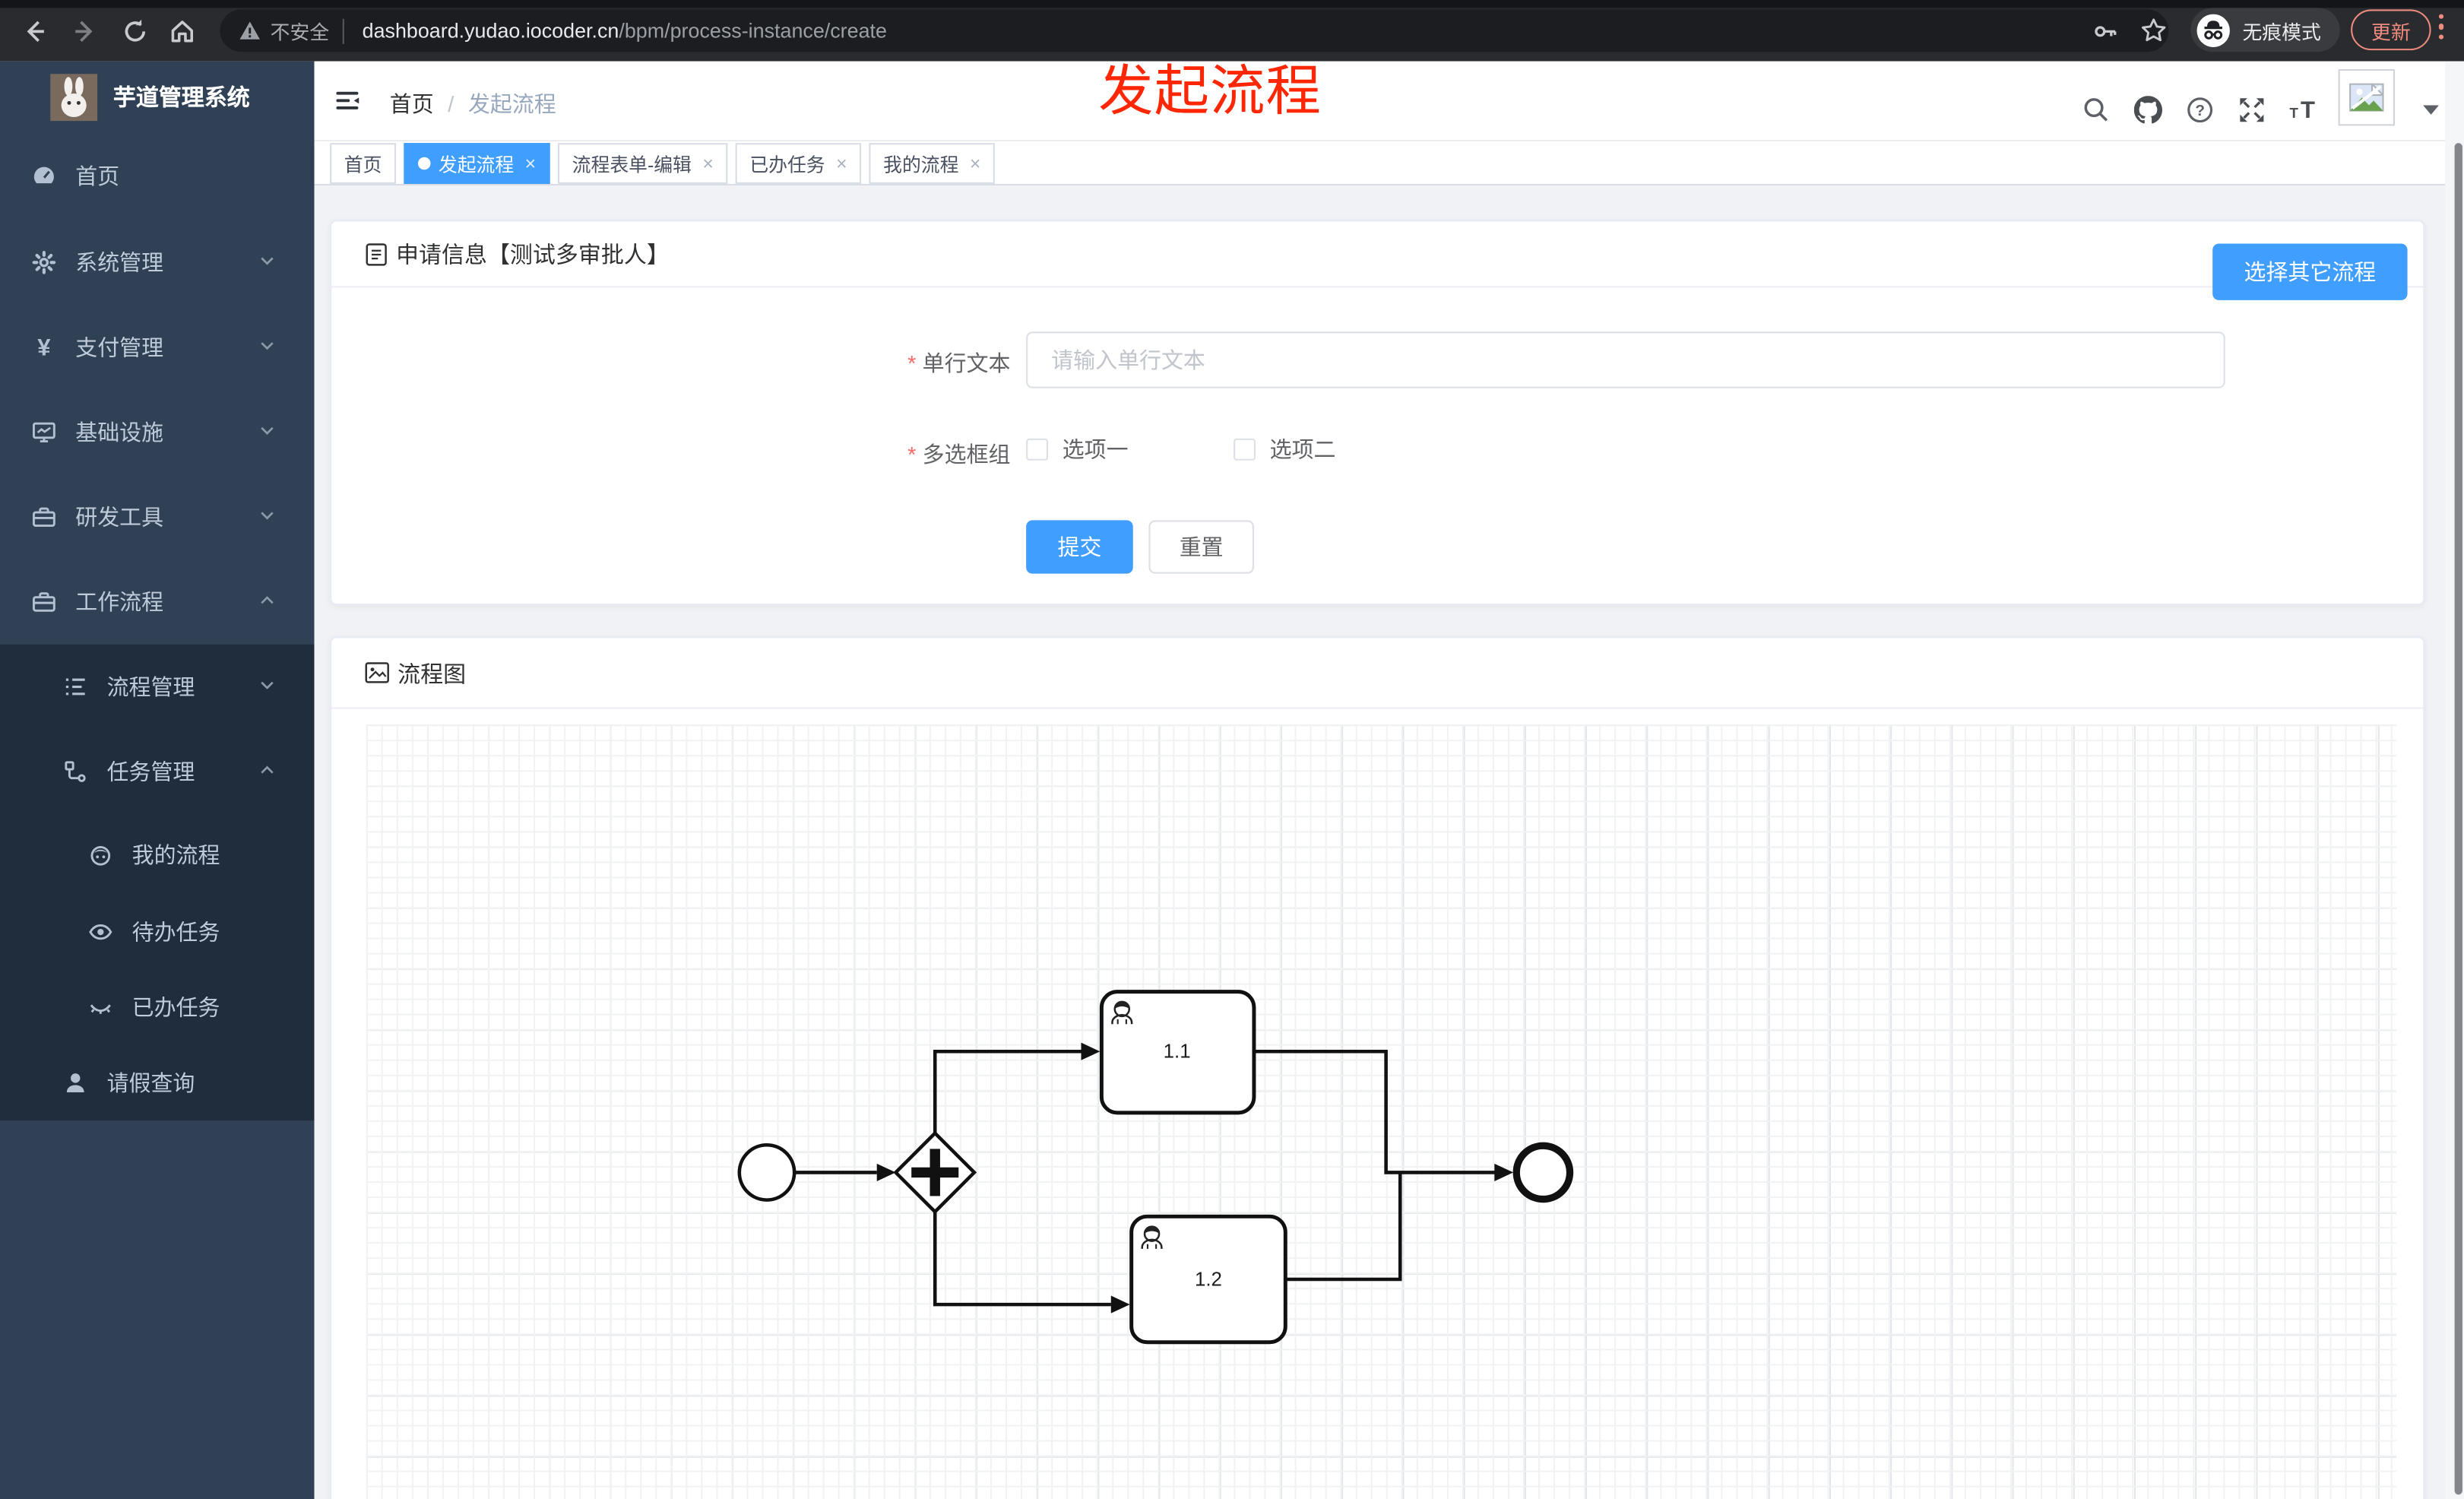  I want to click on user-task-1-1: 1.1, so click(1177, 1052).